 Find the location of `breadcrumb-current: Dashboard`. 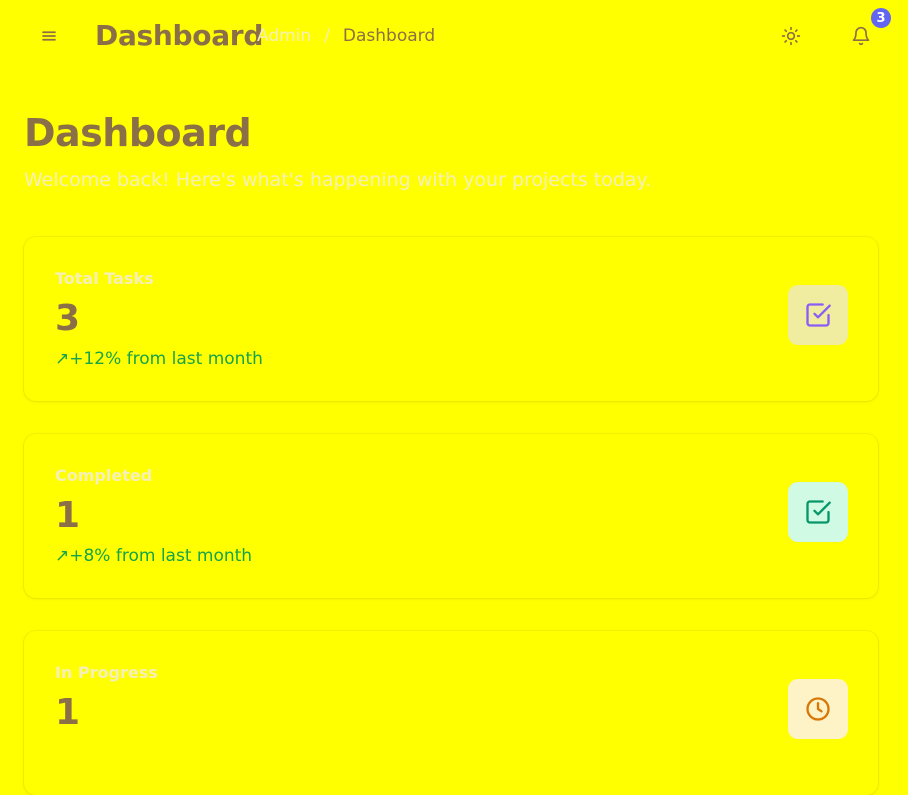

breadcrumb-current: Dashboard is located at coordinates (389, 36).